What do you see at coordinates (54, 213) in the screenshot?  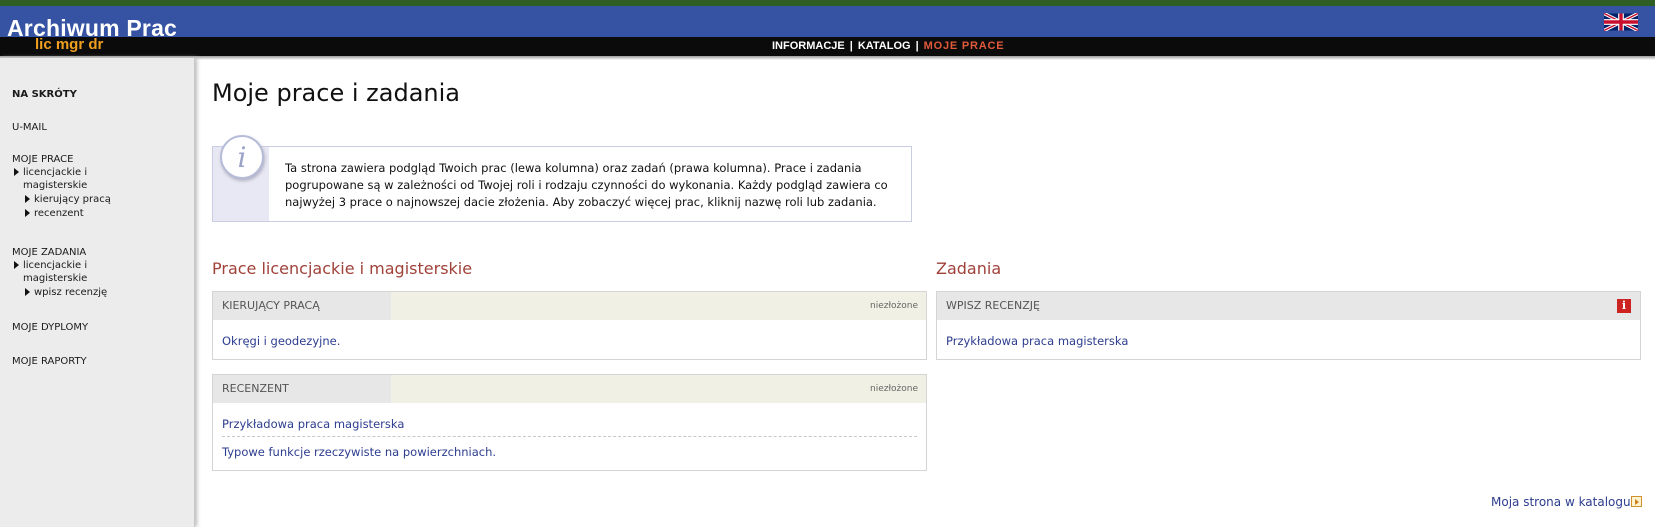 I see `sidebar-item-works-reviewer: recenzent` at bounding box center [54, 213].